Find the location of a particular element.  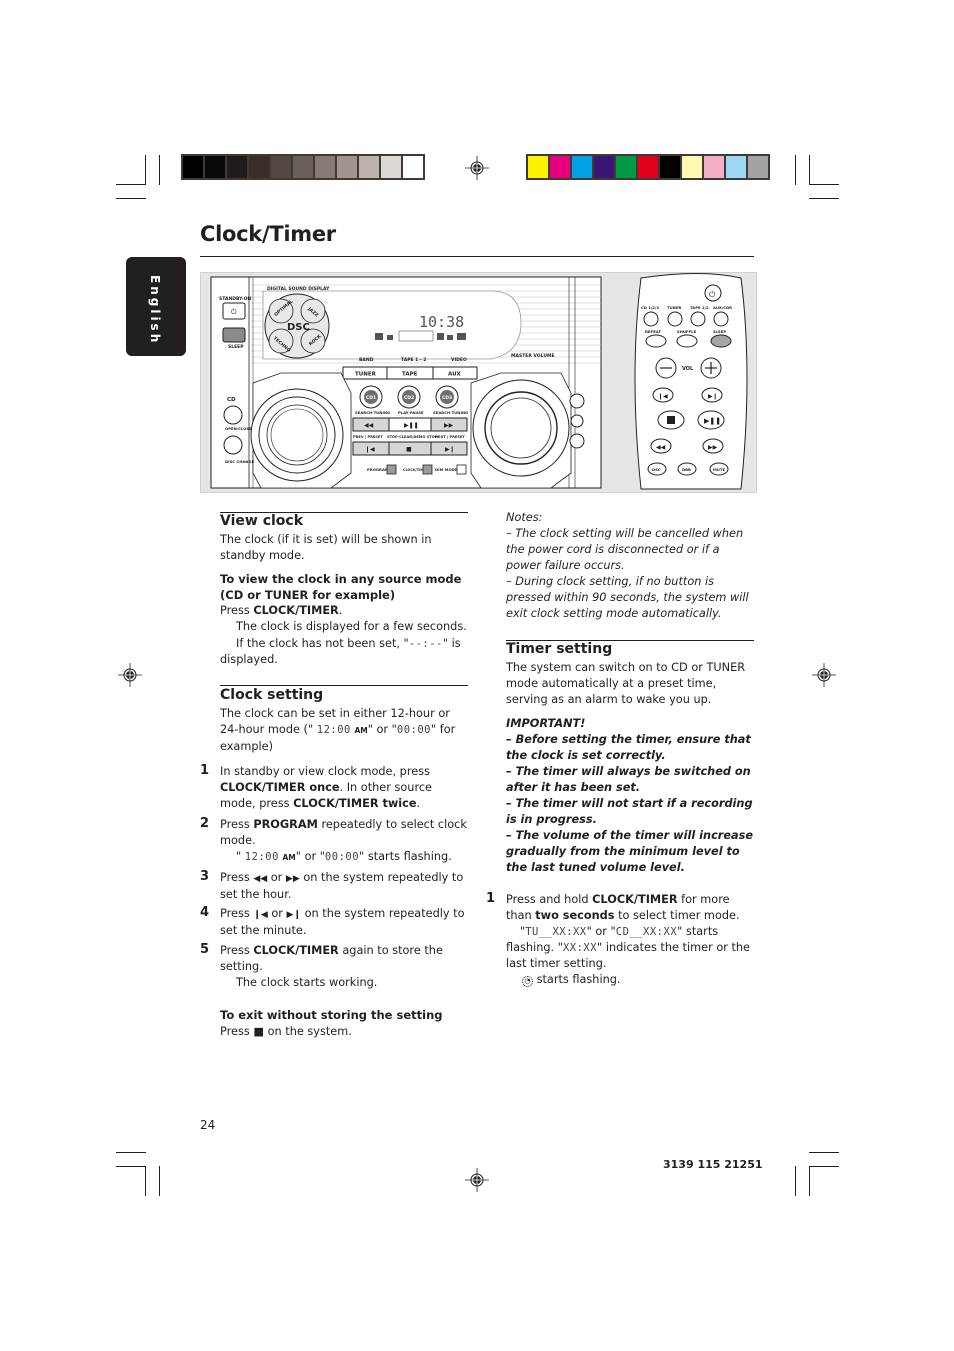

sleep-label: SLEEP is located at coordinates (236, 347).